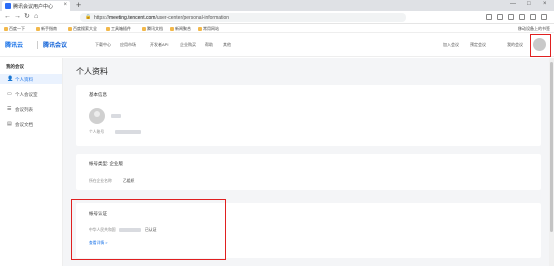 The height and width of the screenshot is (266, 554). Describe the element at coordinates (188, 45) in the screenshot. I see `nav-enterprise: 企业购买` at that location.